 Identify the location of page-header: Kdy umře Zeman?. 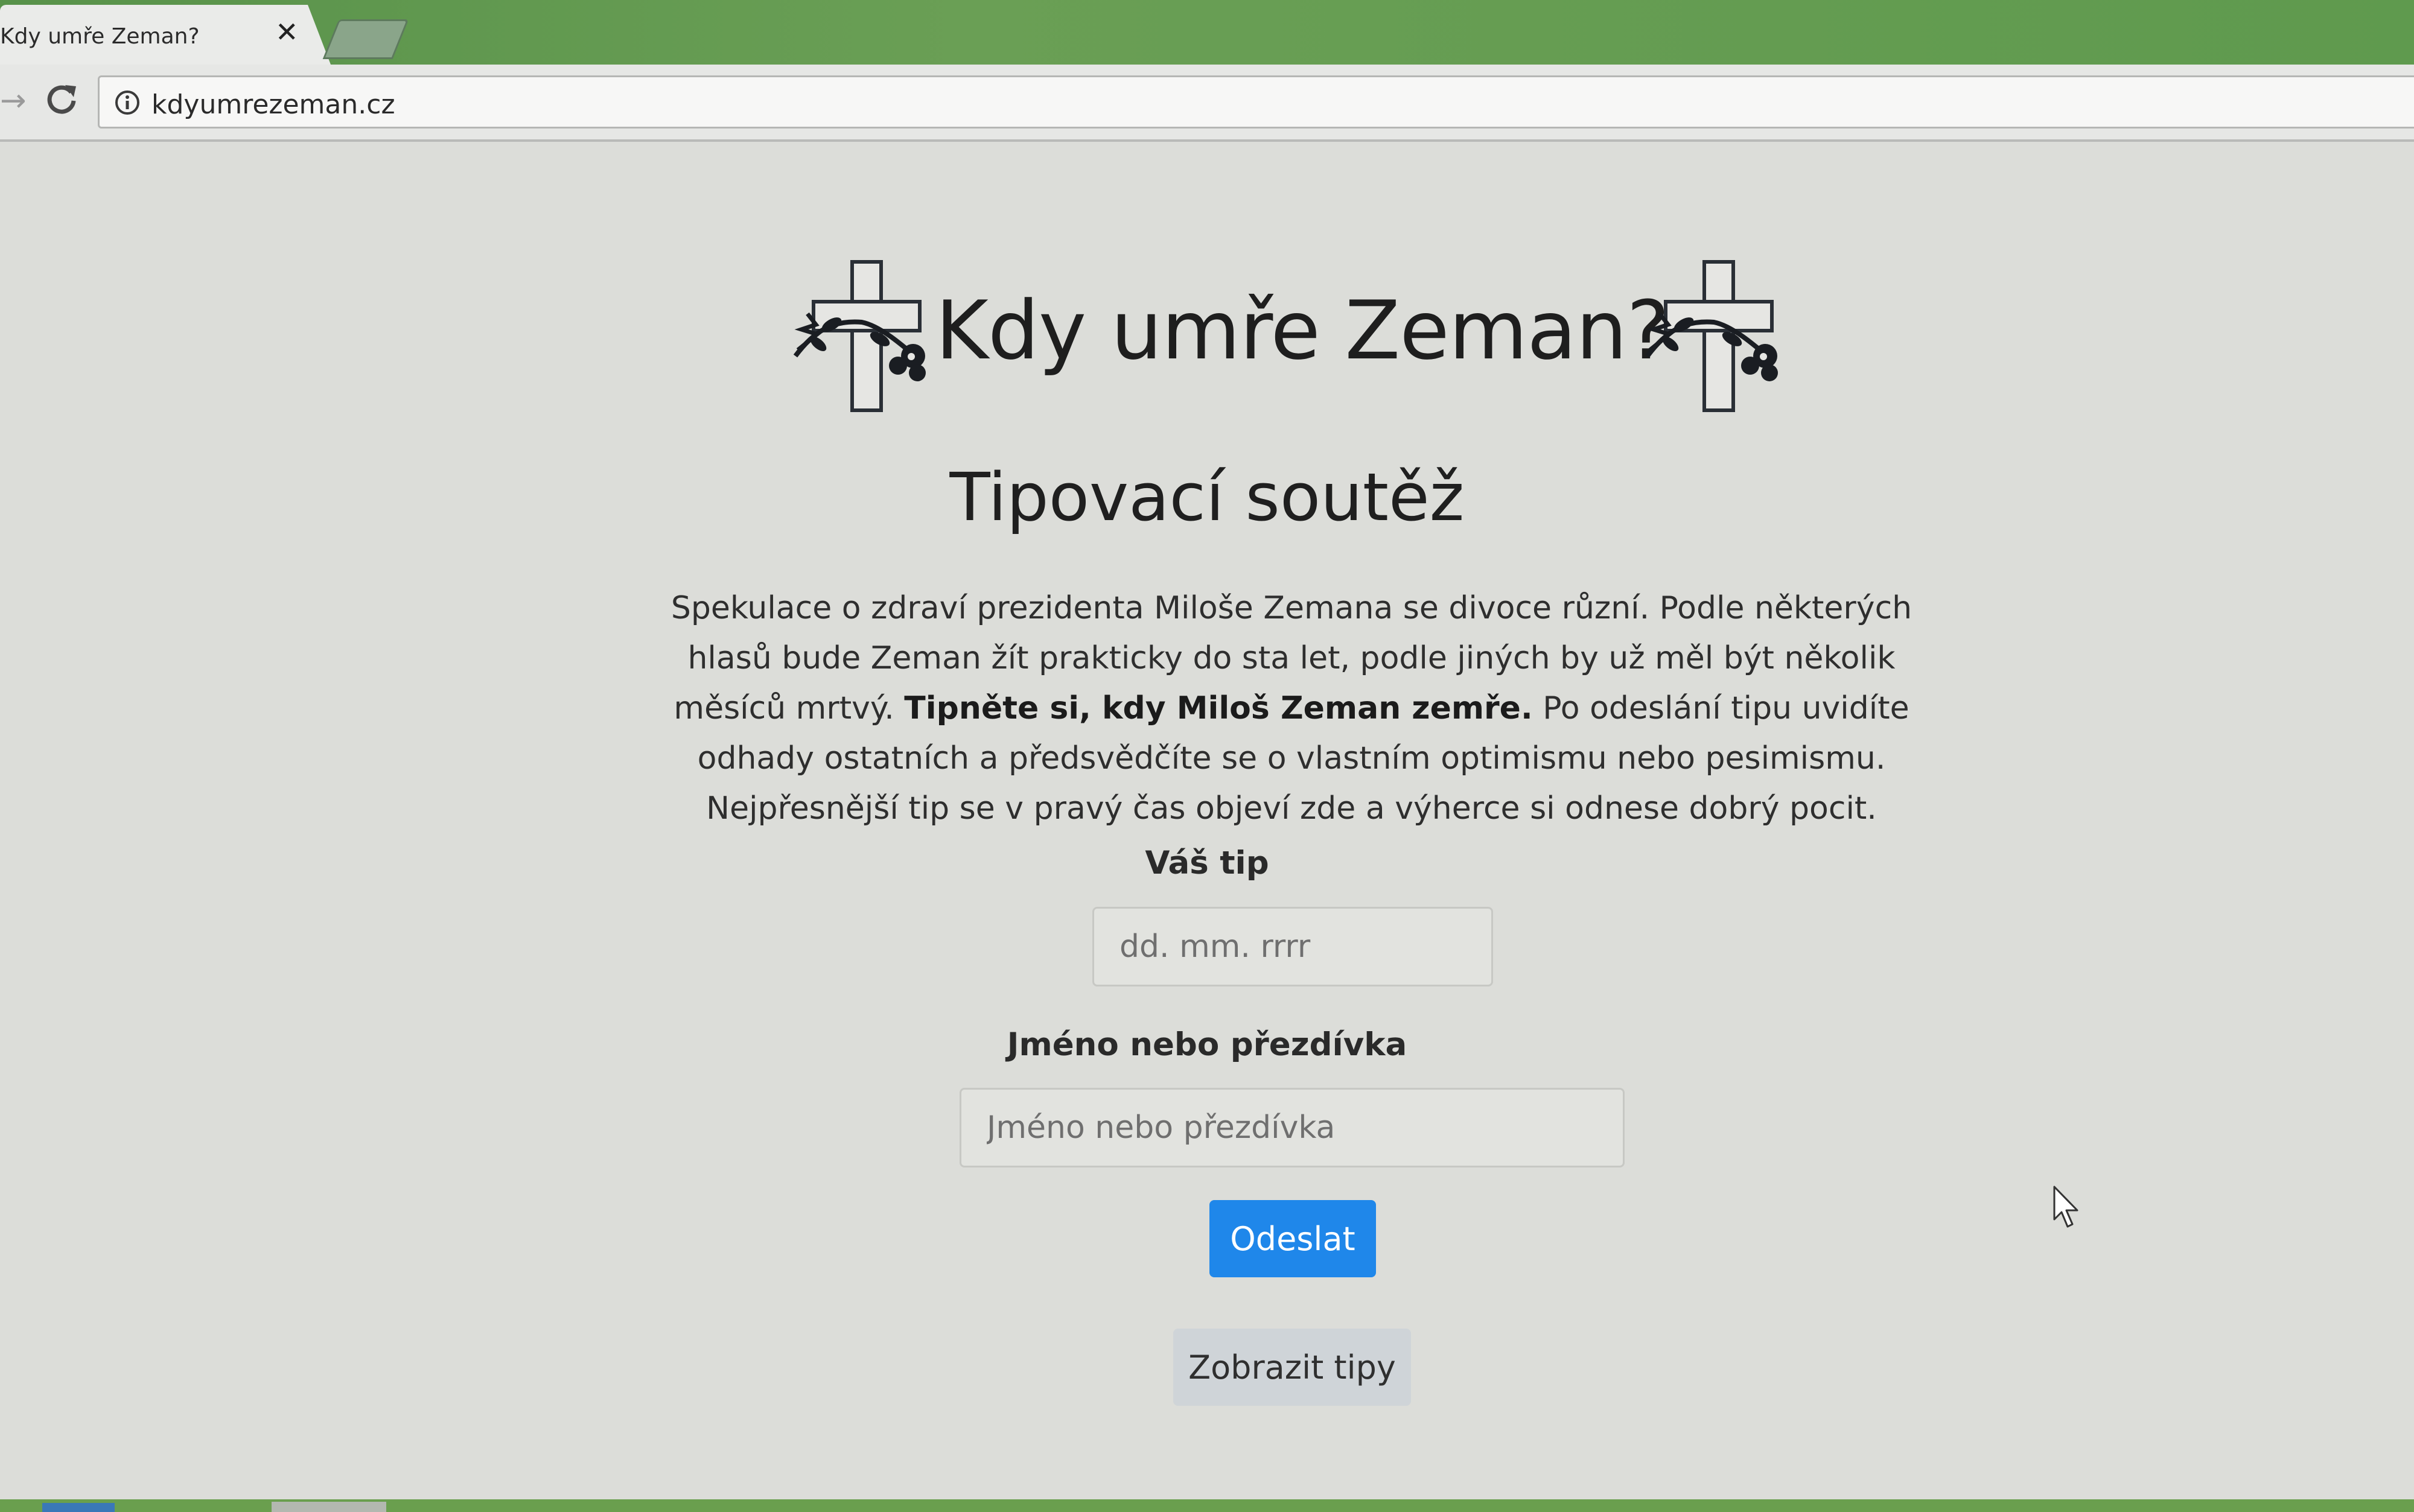
(1207, 337).